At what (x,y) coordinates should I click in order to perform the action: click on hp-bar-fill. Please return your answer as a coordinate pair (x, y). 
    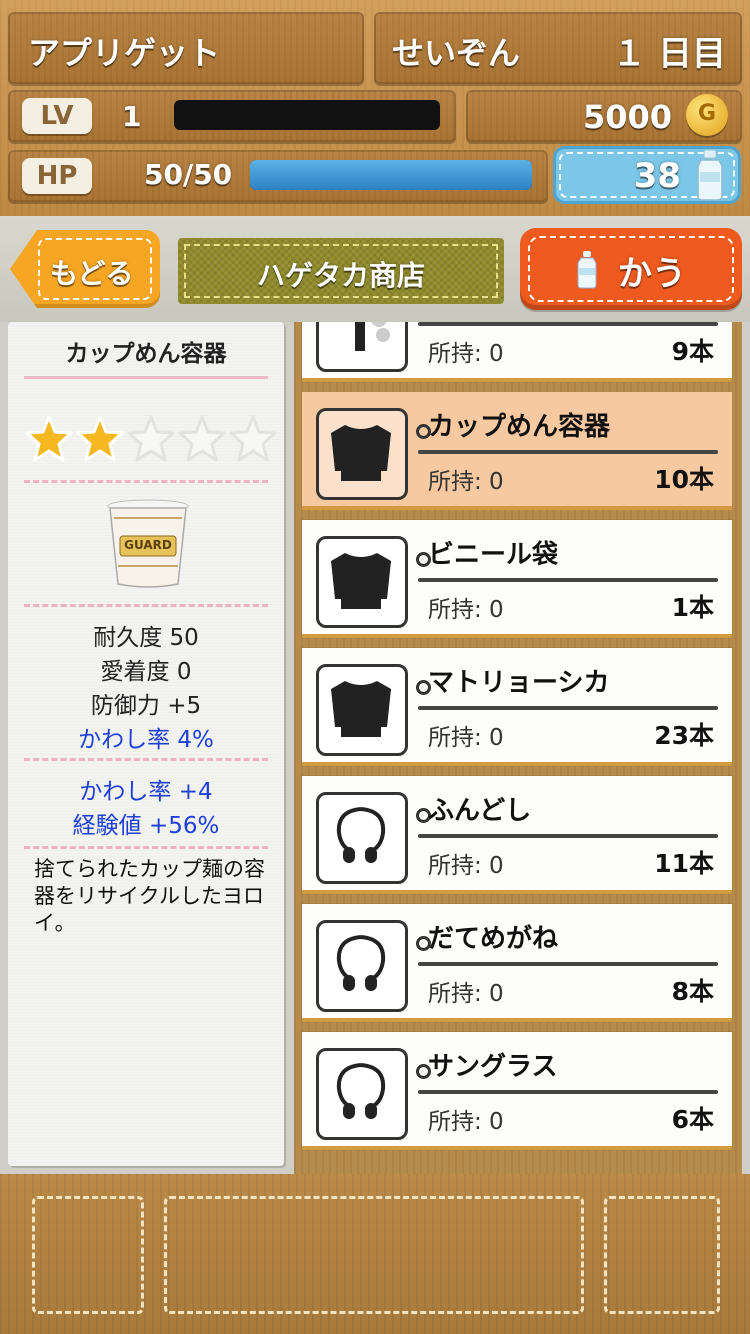
    Looking at the image, I should click on (391, 175).